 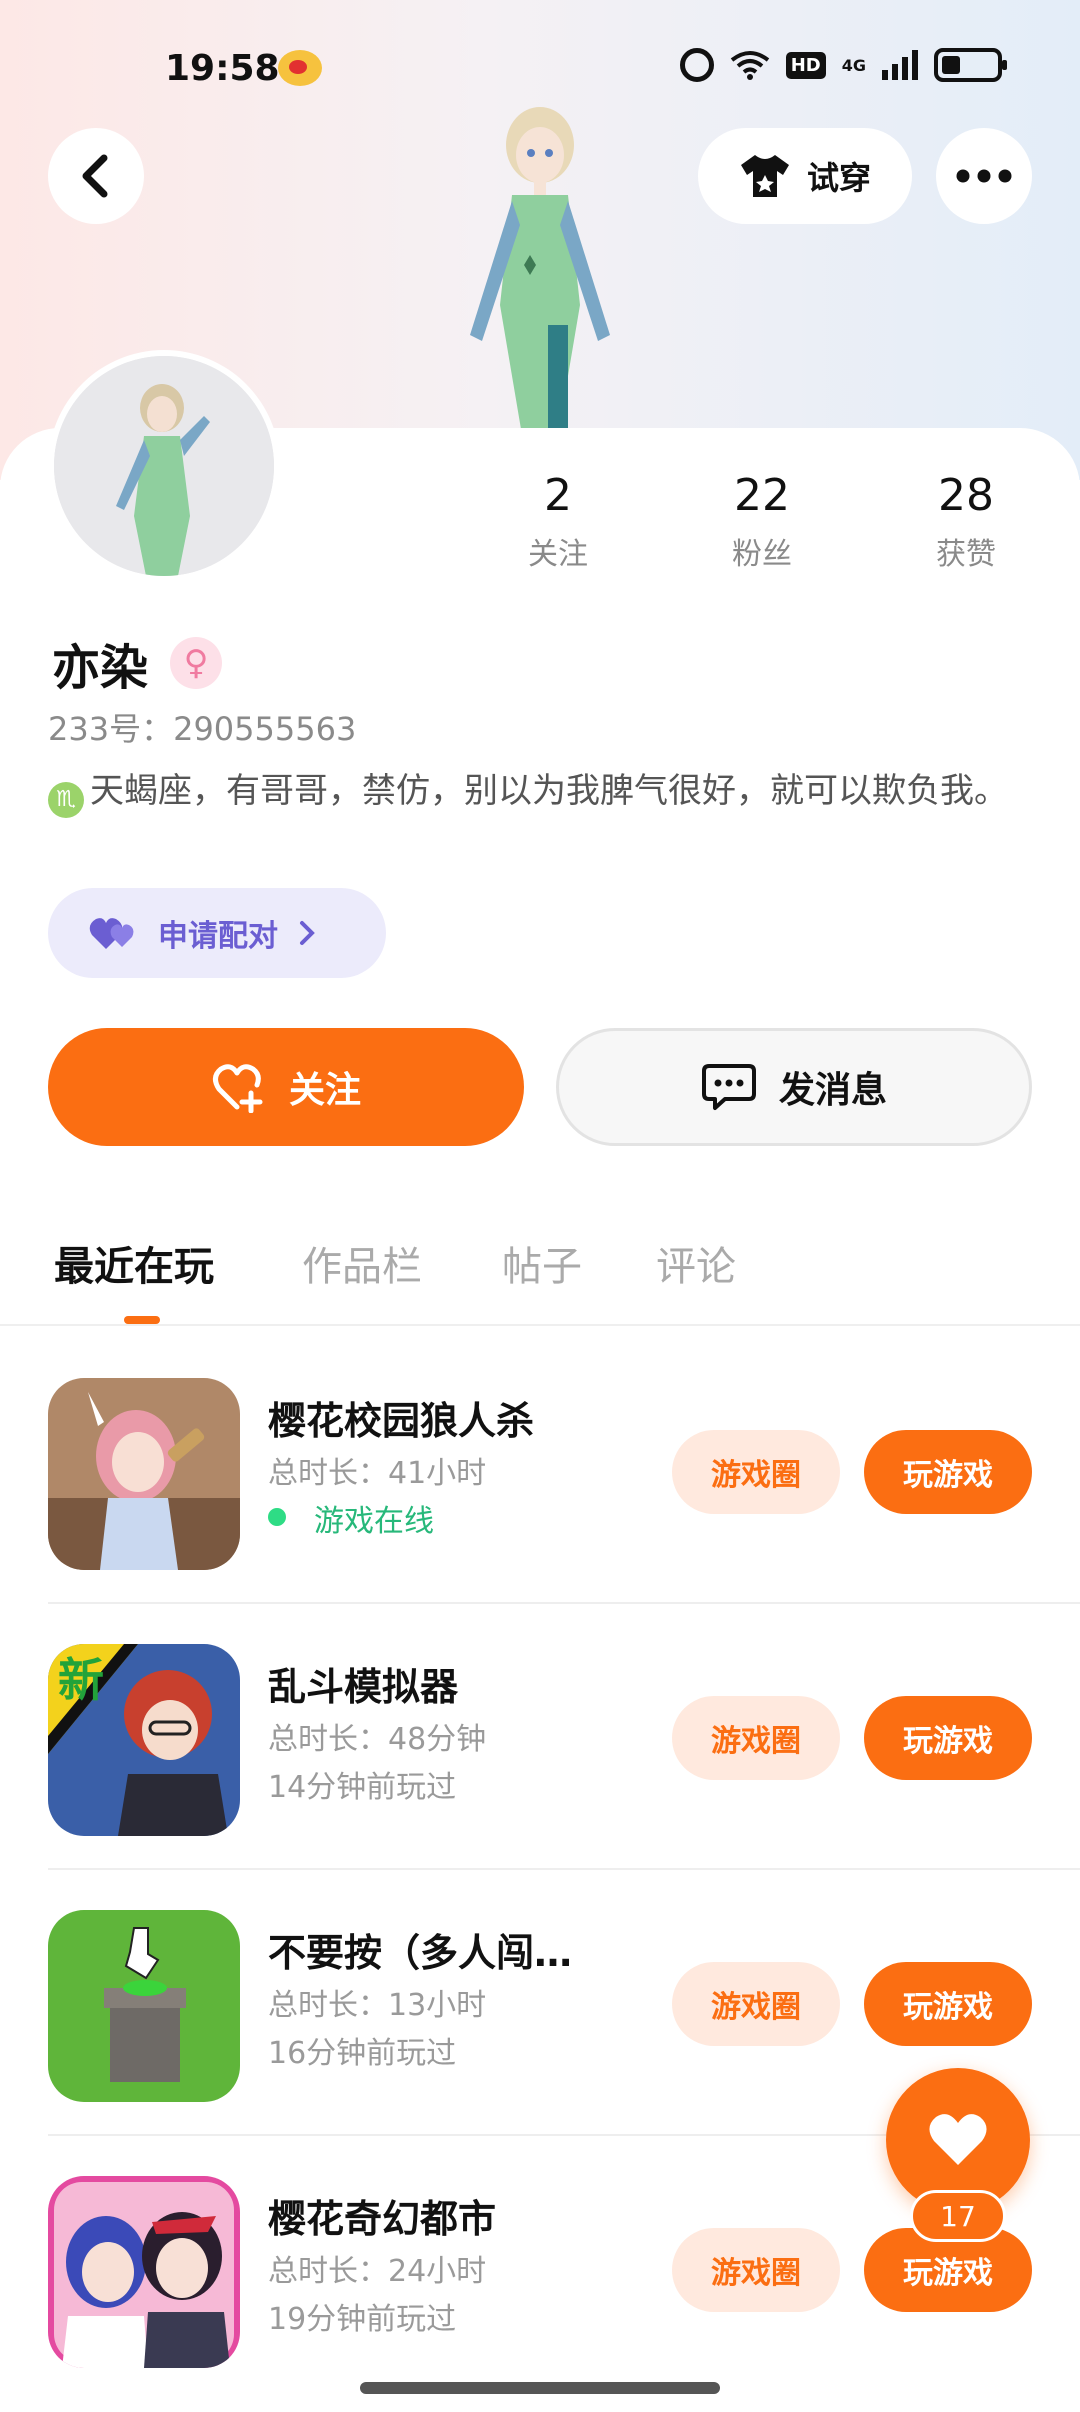 I want to click on back-button, so click(x=96, y=176).